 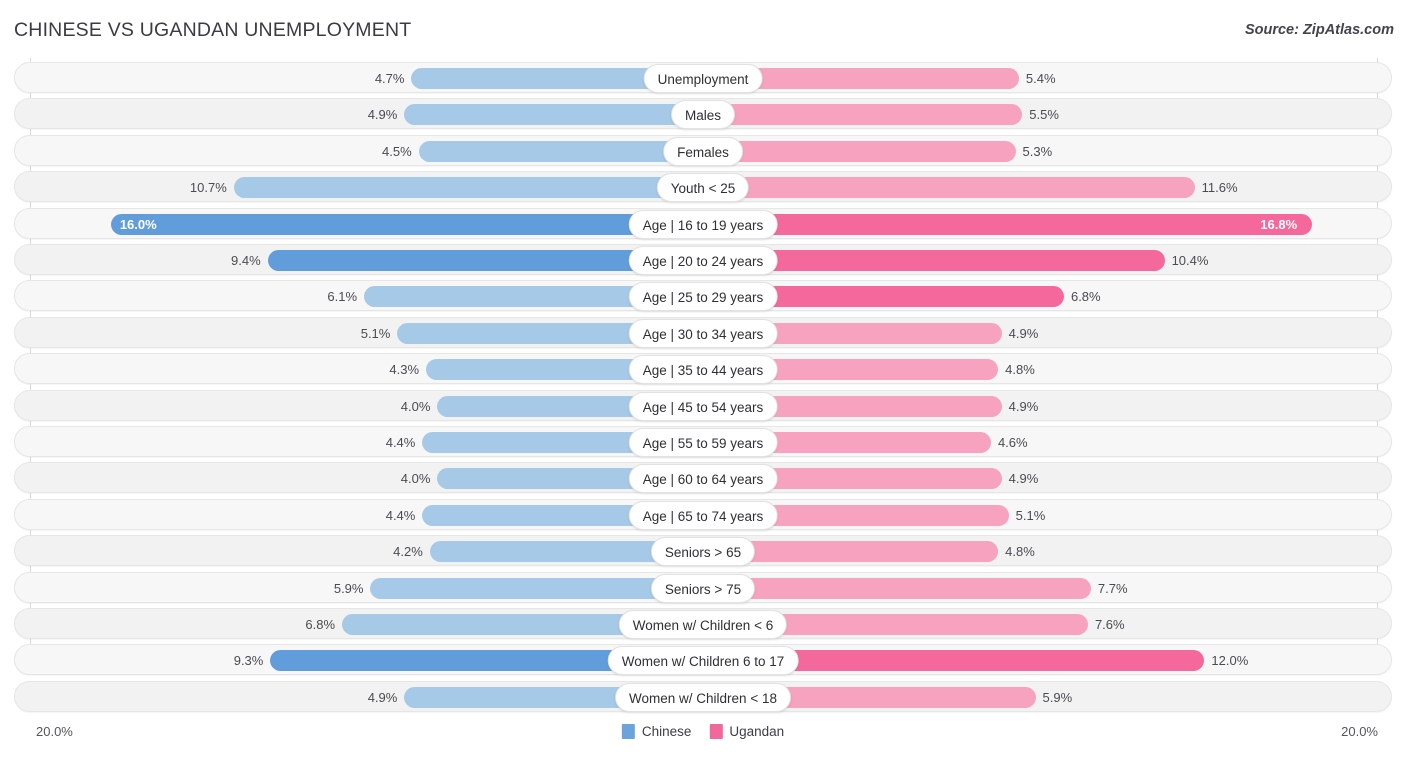 I want to click on category-label: Age | 60 to 64 years, so click(x=703, y=479).